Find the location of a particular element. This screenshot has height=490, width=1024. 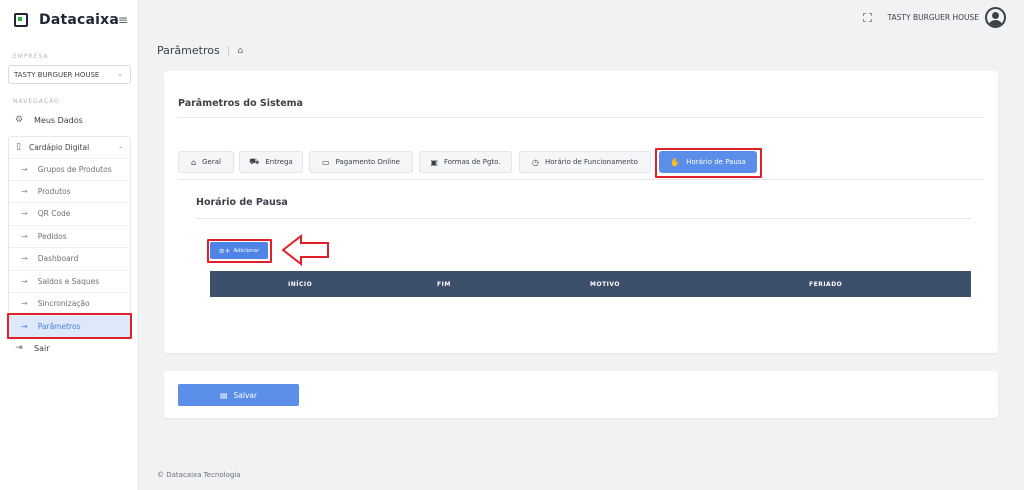

tab-formas-pgto: ▣ Formas de Pgto. is located at coordinates (465, 162).